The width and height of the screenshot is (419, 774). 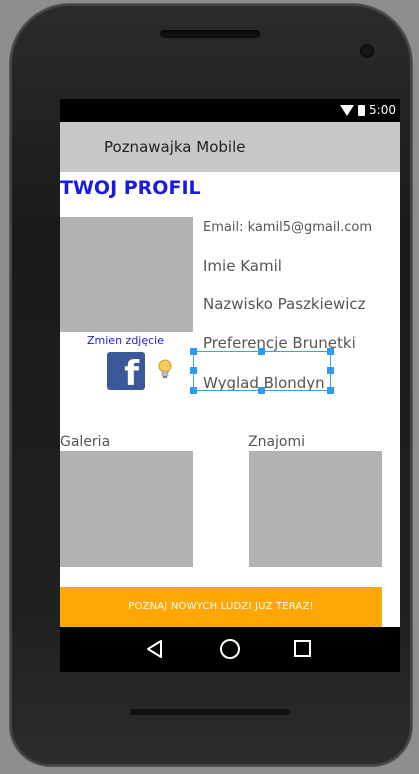 I want to click on battery-icon, so click(x=362, y=110).